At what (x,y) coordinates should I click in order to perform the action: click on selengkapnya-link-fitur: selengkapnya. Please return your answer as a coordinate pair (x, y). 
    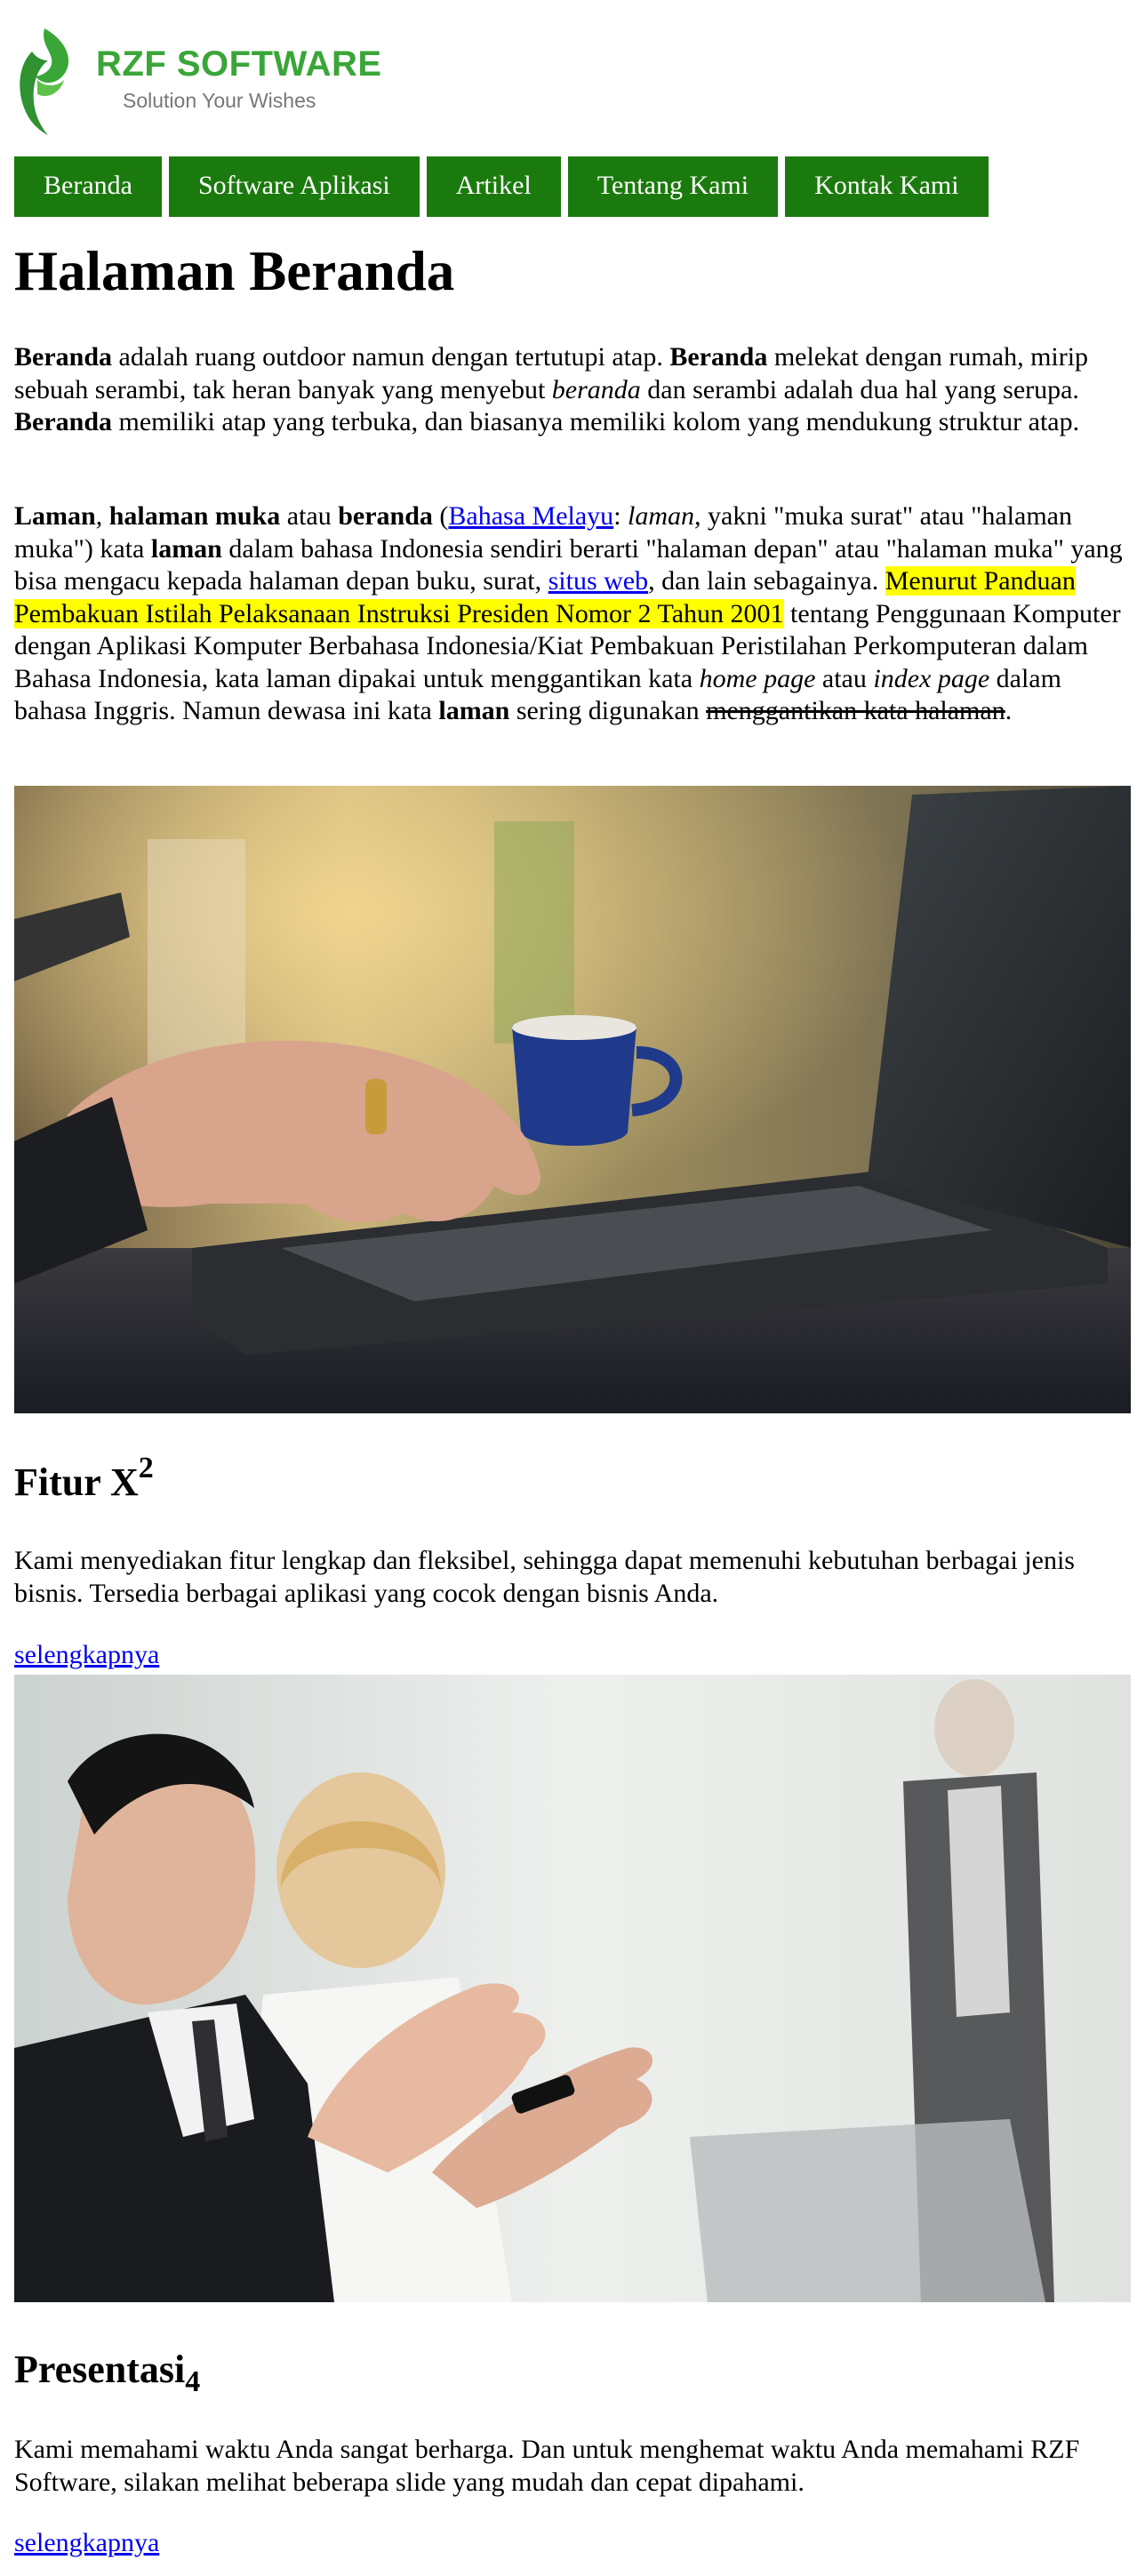
    Looking at the image, I should click on (87, 1655).